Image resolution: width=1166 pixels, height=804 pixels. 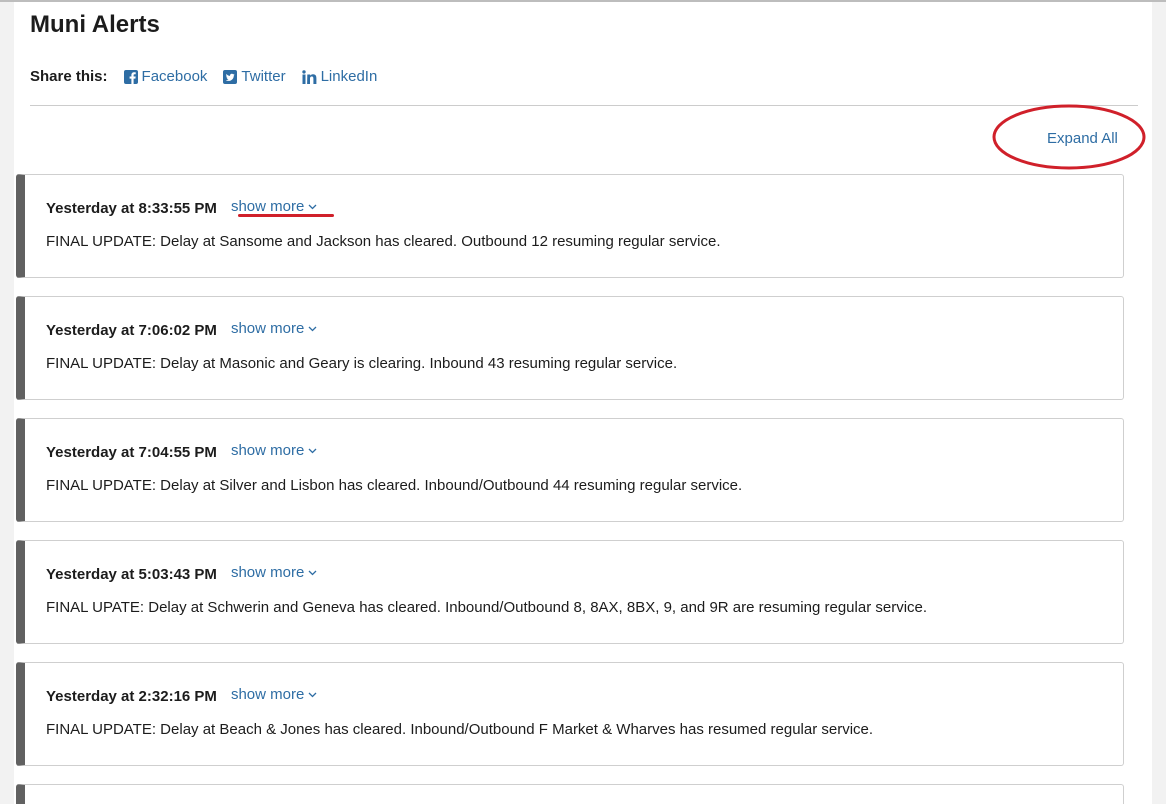 What do you see at coordinates (174, 76) in the screenshot?
I see `share-facebook-label: Facebook` at bounding box center [174, 76].